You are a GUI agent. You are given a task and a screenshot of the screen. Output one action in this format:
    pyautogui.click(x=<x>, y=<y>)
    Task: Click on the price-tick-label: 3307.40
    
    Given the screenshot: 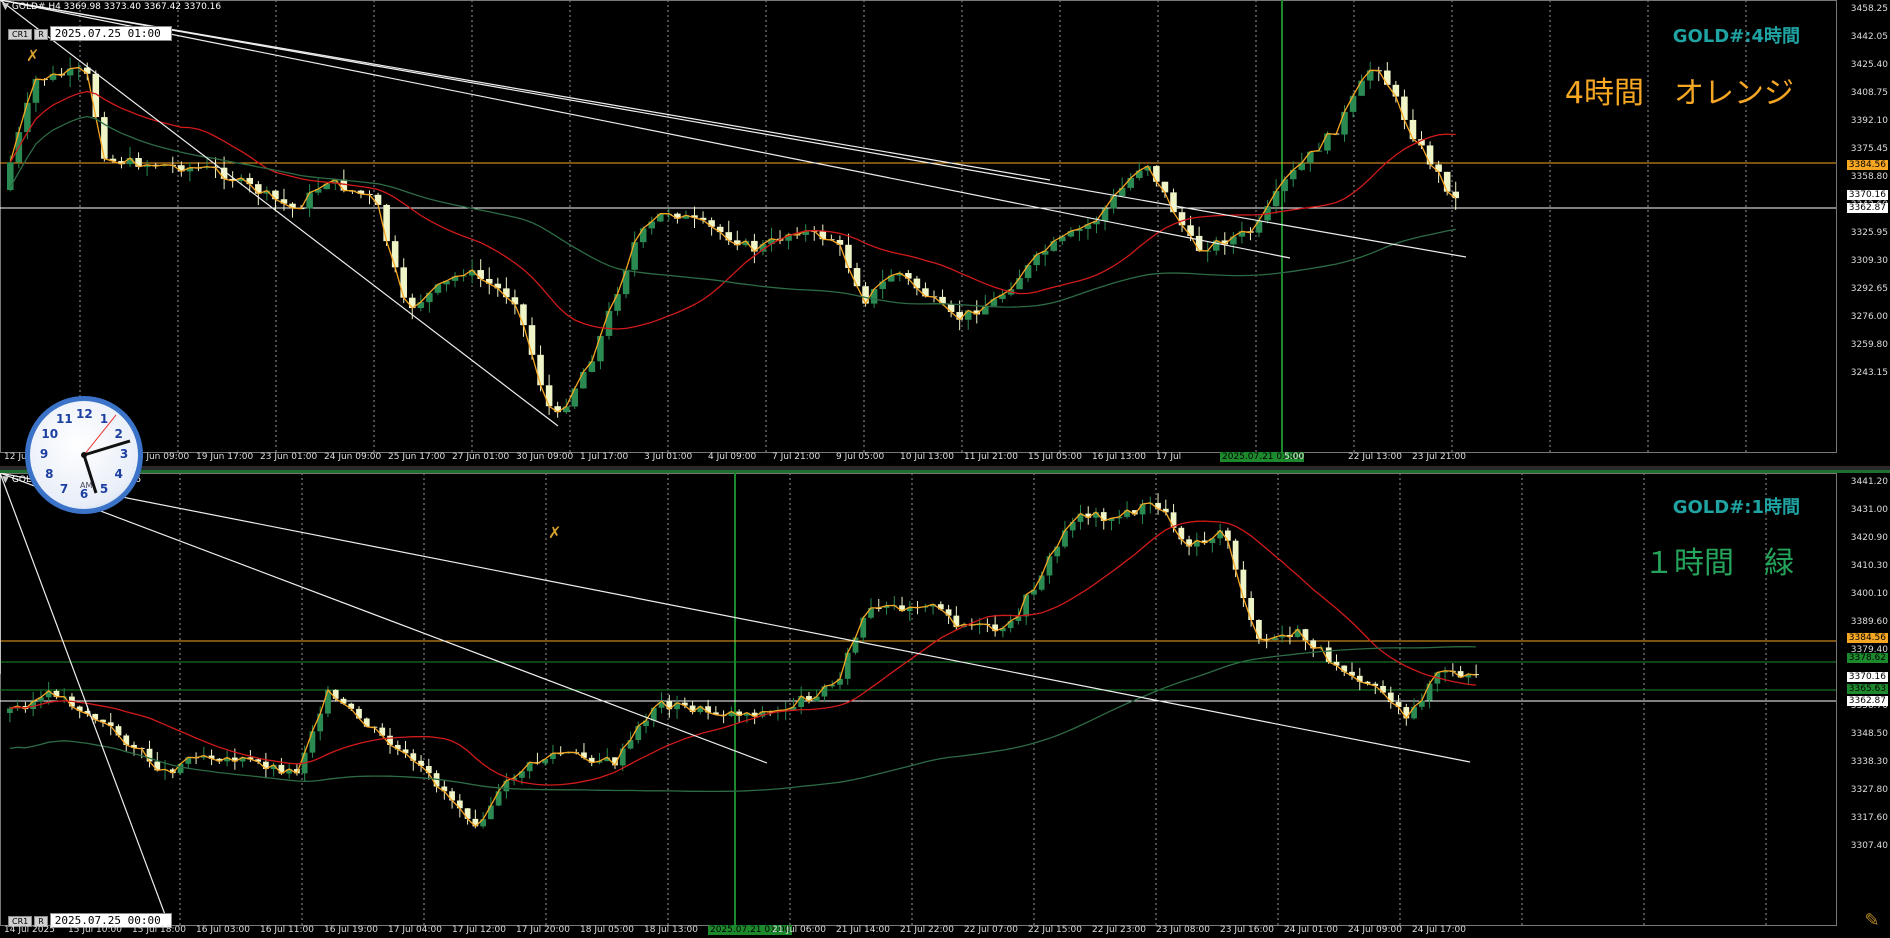 What is the action you would take?
    pyautogui.click(x=1869, y=846)
    